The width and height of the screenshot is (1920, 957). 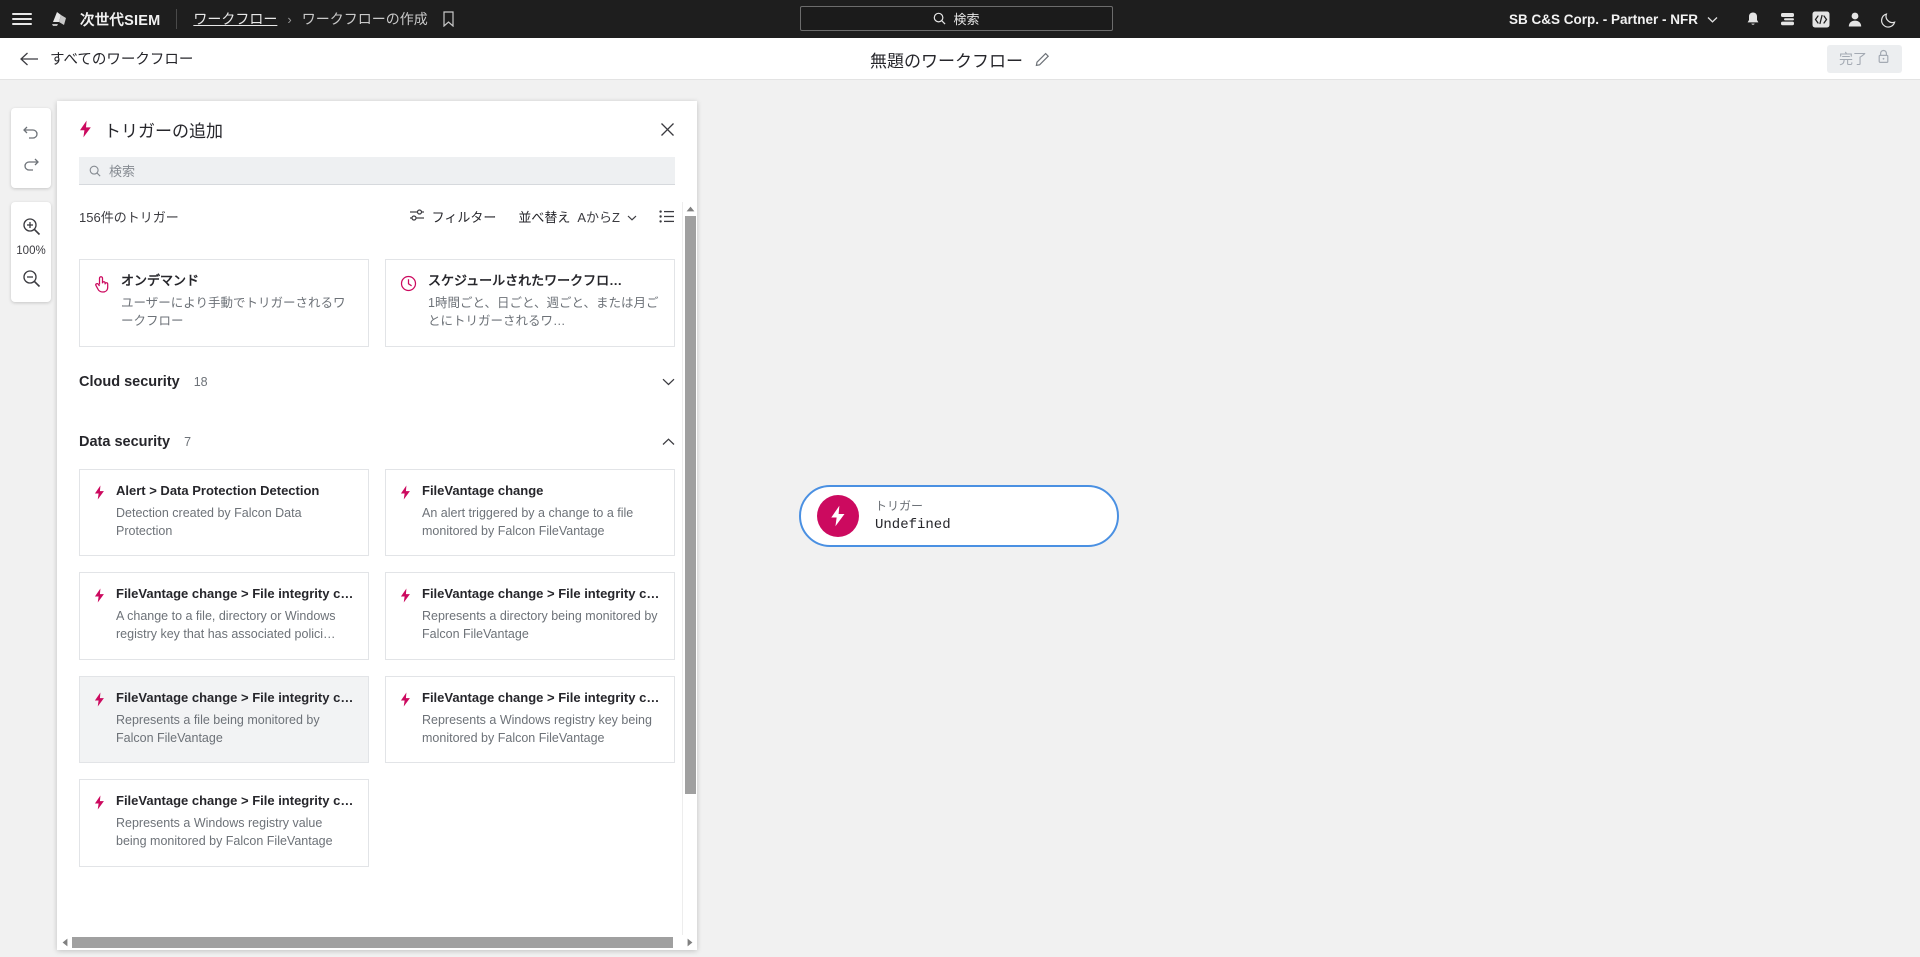 I want to click on hand-pointer-icon, so click(x=102, y=302).